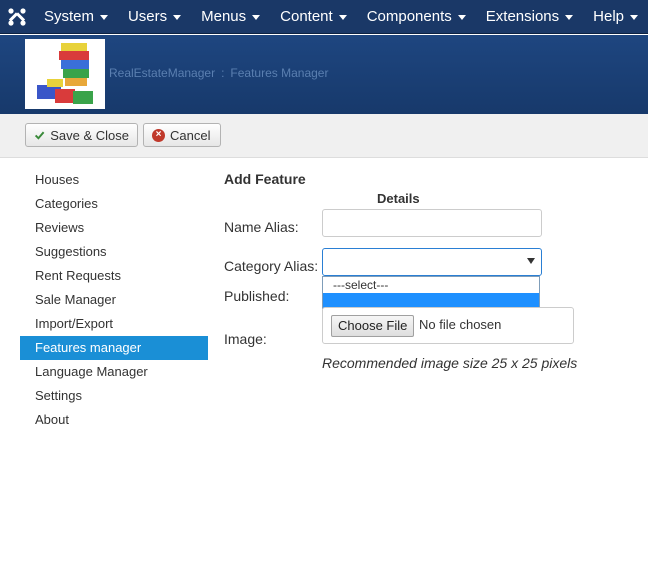 Image resolution: width=648 pixels, height=568 pixels. Describe the element at coordinates (279, 73) in the screenshot. I see `header-page-name: Features Manager` at that location.